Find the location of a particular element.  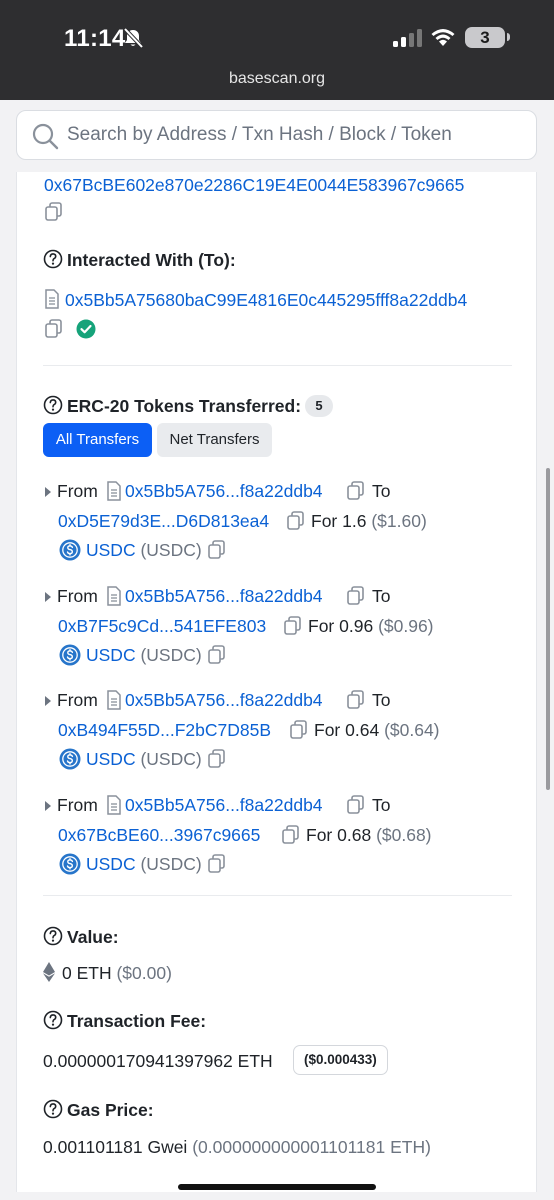

transfer-to-address: 0x67BcBE60...3967c9665 is located at coordinates (159, 835).